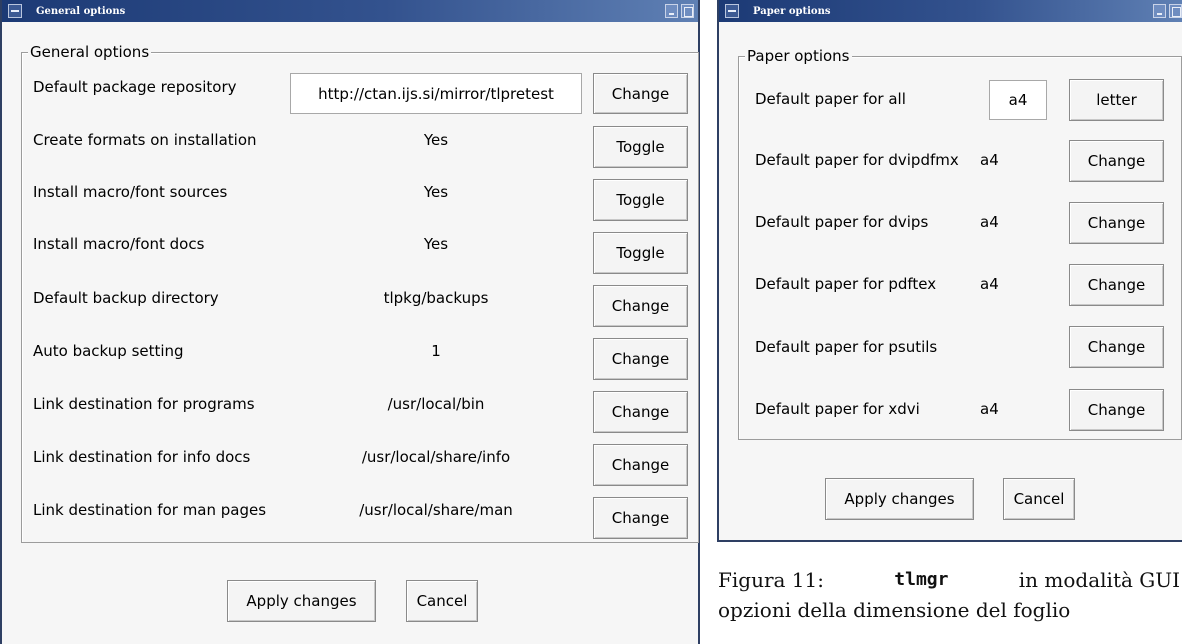 The image size is (1182, 644). Describe the element at coordinates (1116, 161) in the screenshot. I see `change-dvipdfmx-button: Change` at that location.